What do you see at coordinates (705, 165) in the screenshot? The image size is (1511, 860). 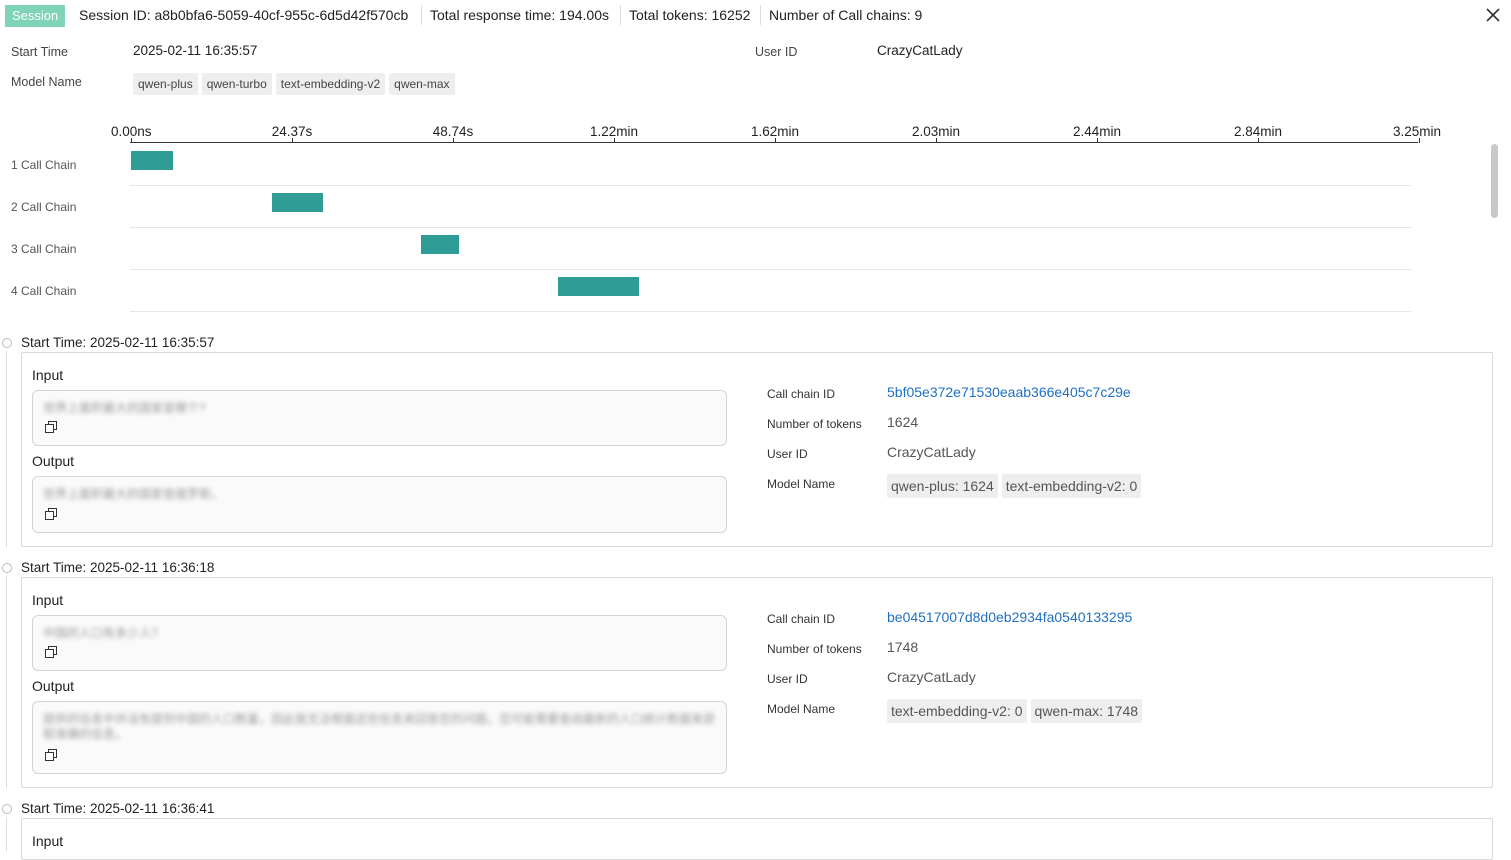 I see `timeline-row: 1 Call Chain` at bounding box center [705, 165].